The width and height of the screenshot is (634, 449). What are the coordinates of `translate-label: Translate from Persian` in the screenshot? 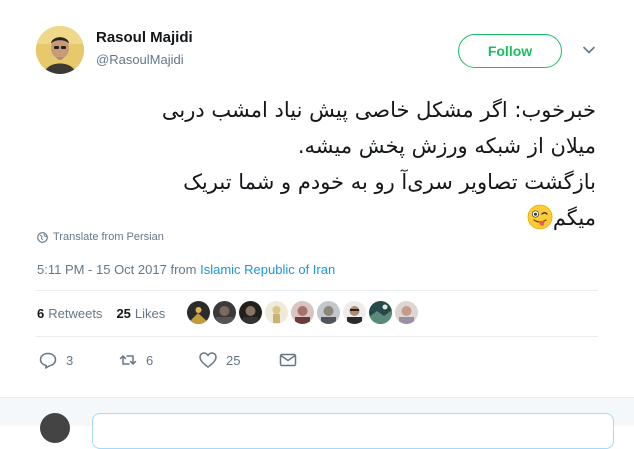 It's located at (108, 237).